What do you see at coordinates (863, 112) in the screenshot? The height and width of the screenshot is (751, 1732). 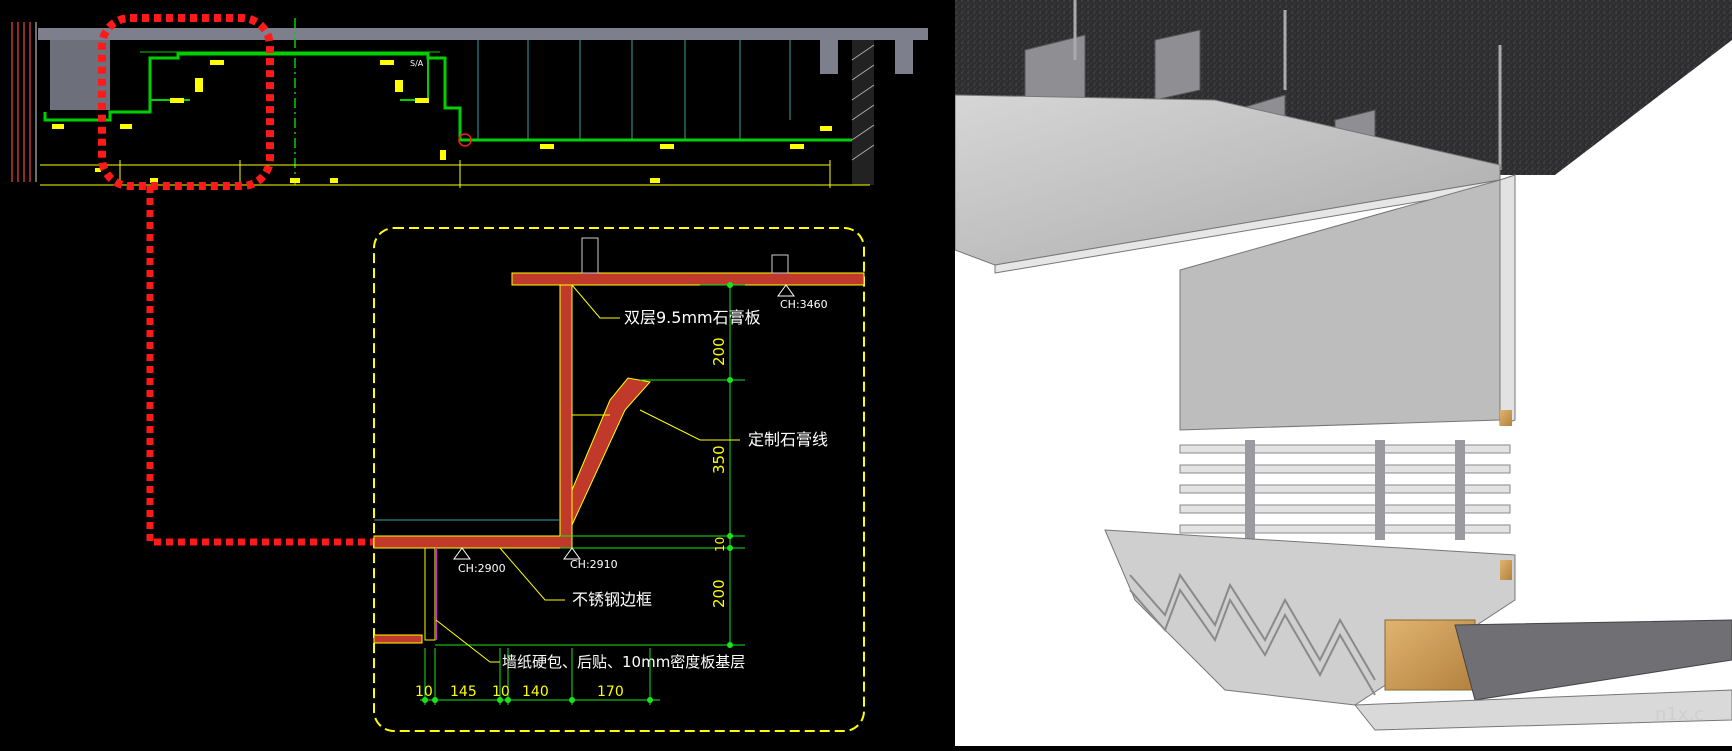 I see `right-wall-hatch` at bounding box center [863, 112].